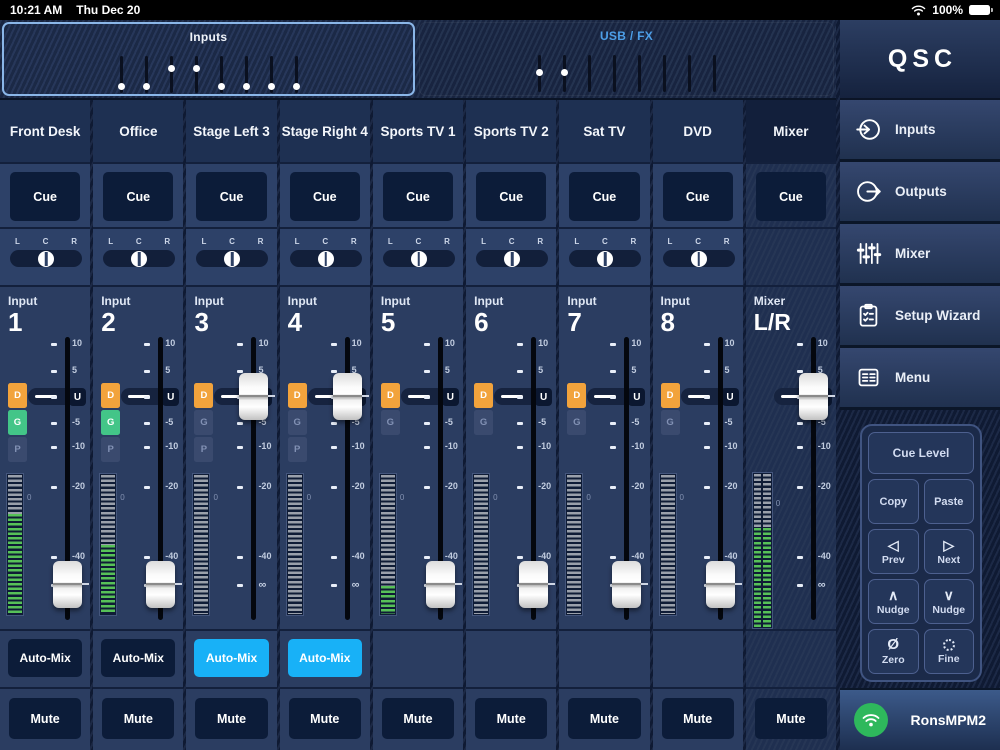 Image resolution: width=1000 pixels, height=750 pixels. Describe the element at coordinates (948, 651) in the screenshot. I see `fine-button: Fine` at that location.